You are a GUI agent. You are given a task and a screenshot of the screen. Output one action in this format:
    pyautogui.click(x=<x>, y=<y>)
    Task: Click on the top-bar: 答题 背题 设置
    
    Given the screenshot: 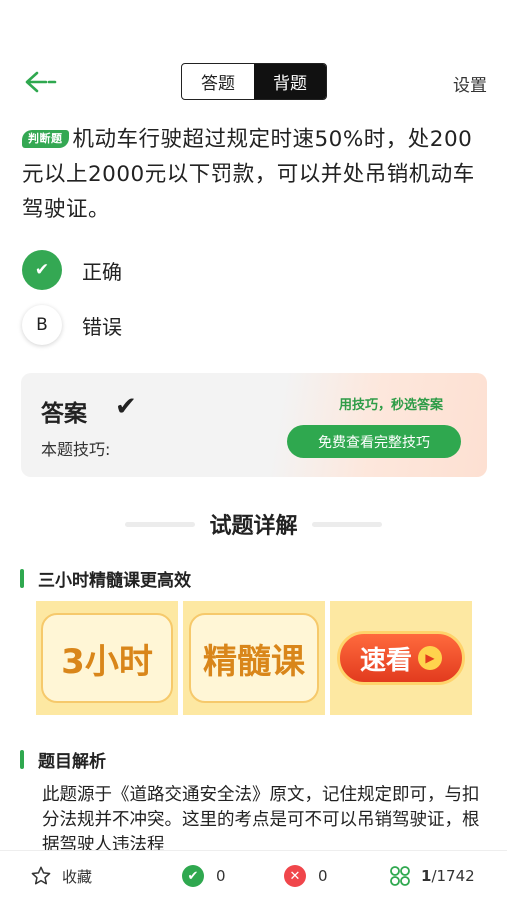 What is the action you would take?
    pyautogui.click(x=253, y=82)
    